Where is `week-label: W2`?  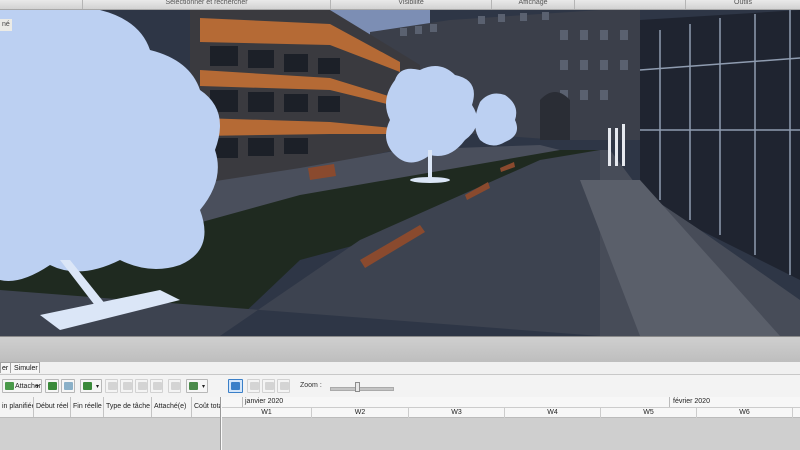
week-label: W2 is located at coordinates (360, 413).